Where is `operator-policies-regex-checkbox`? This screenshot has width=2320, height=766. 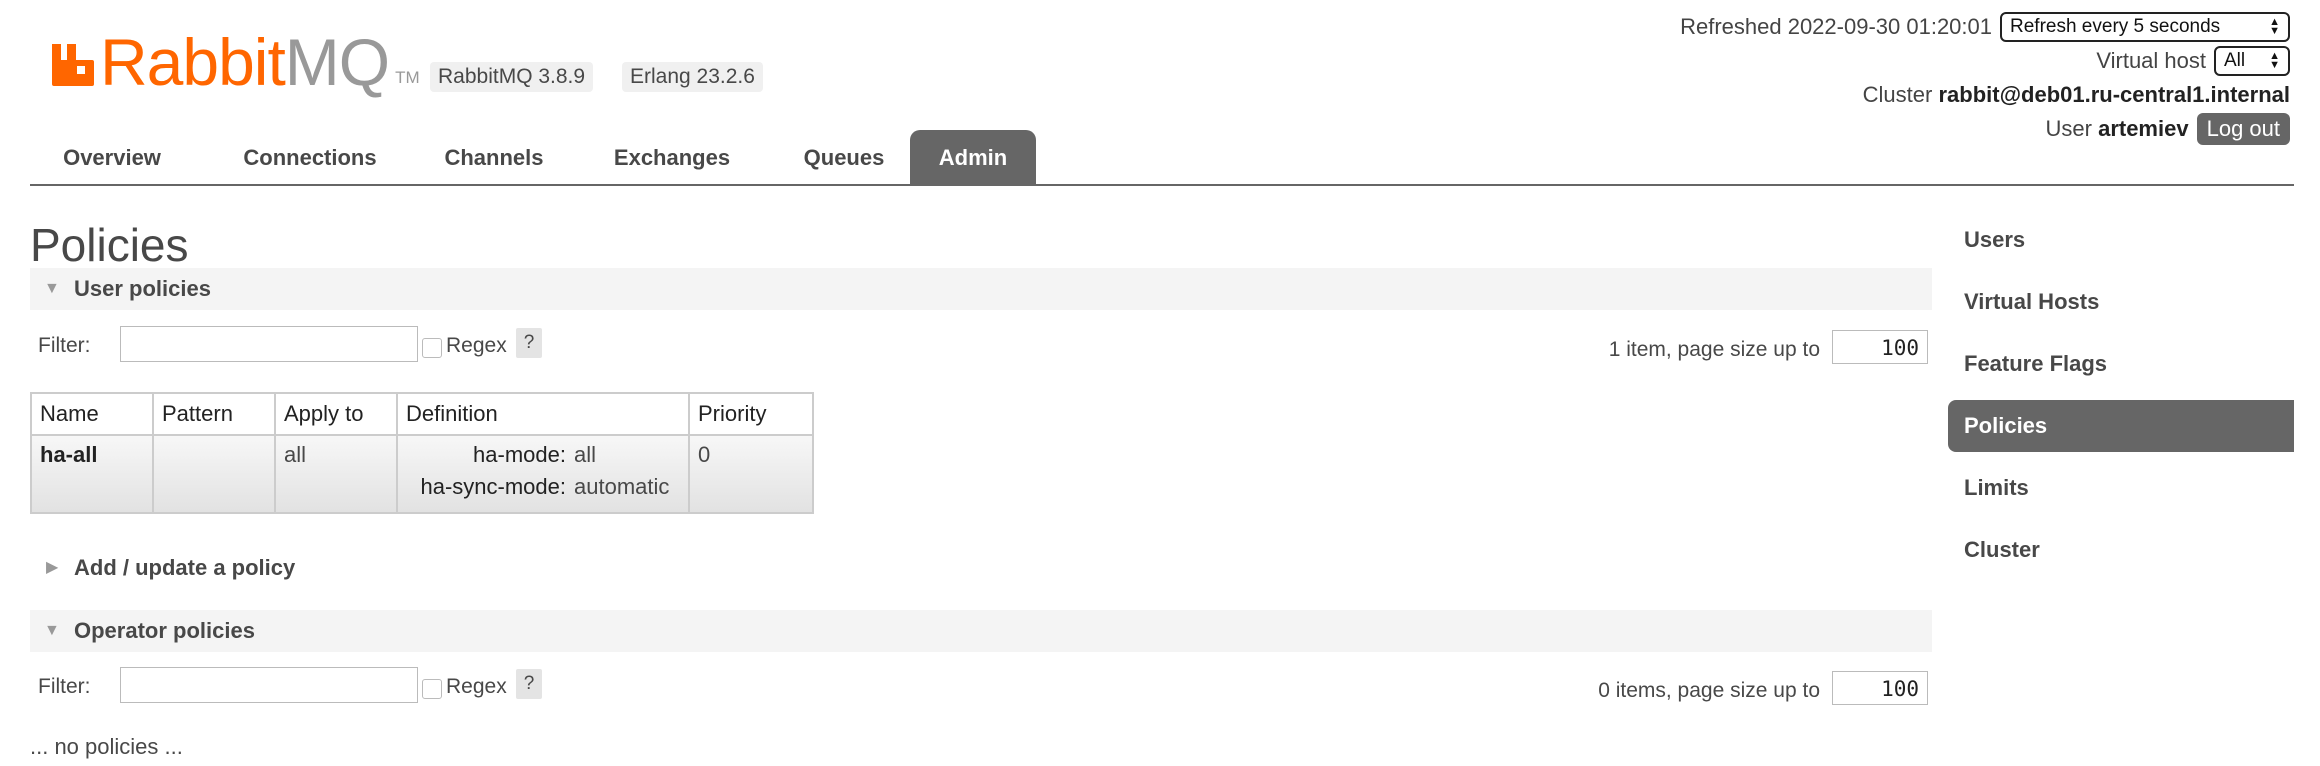
operator-policies-regex-checkbox is located at coordinates (432, 689).